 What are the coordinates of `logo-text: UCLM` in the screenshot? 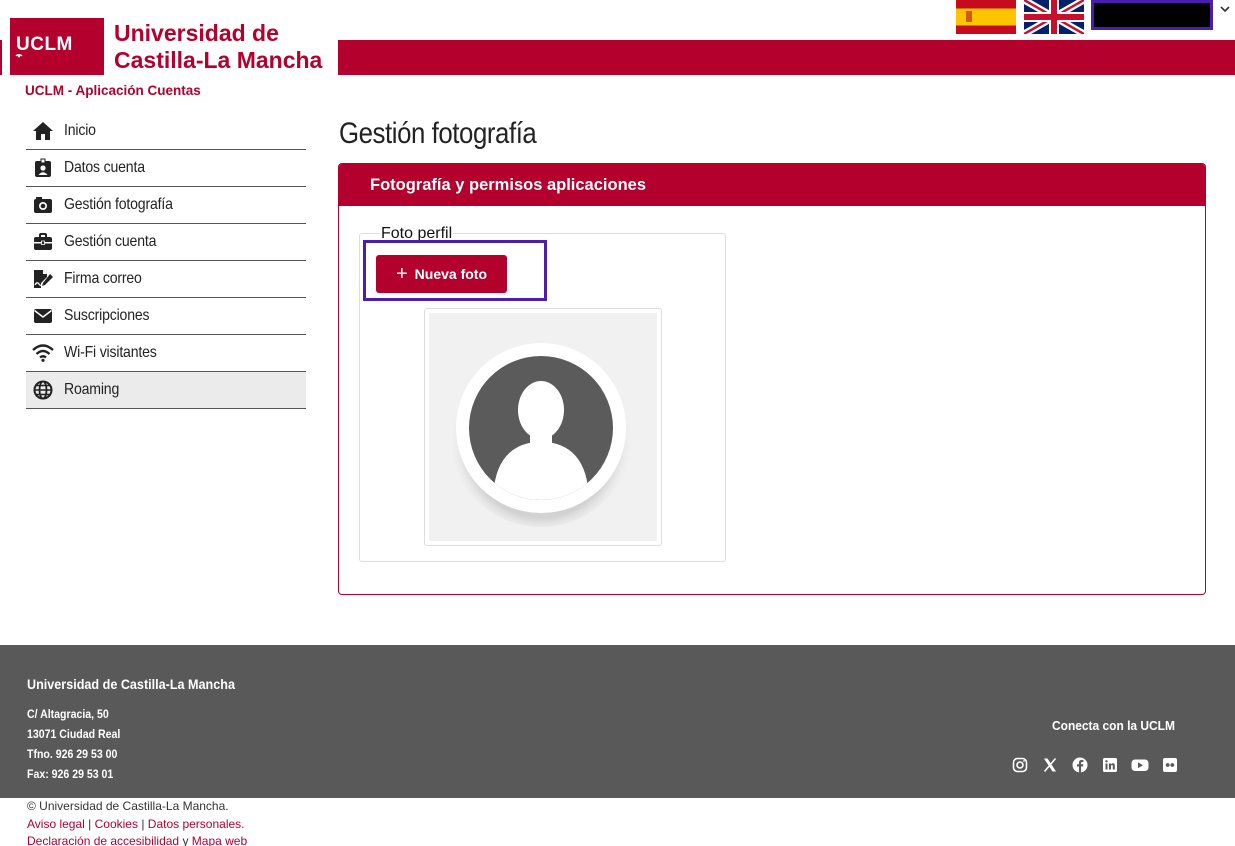 It's located at (44, 44).